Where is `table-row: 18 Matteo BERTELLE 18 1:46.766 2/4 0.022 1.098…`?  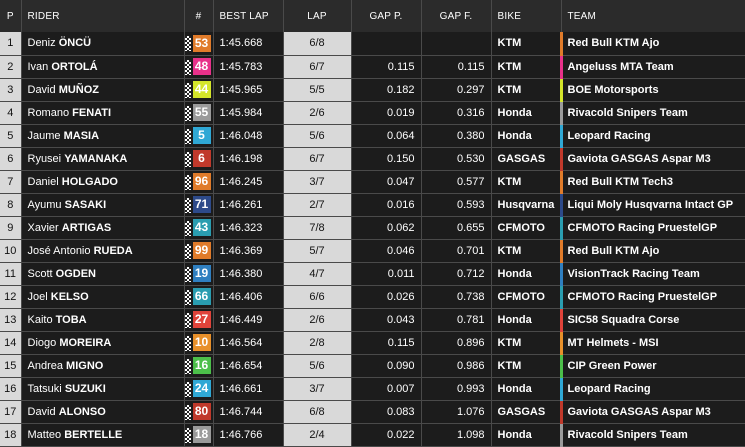
table-row: 18 Matteo BERTELLE 18 1:46.766 2/4 0.022 1.098… is located at coordinates (372, 435).